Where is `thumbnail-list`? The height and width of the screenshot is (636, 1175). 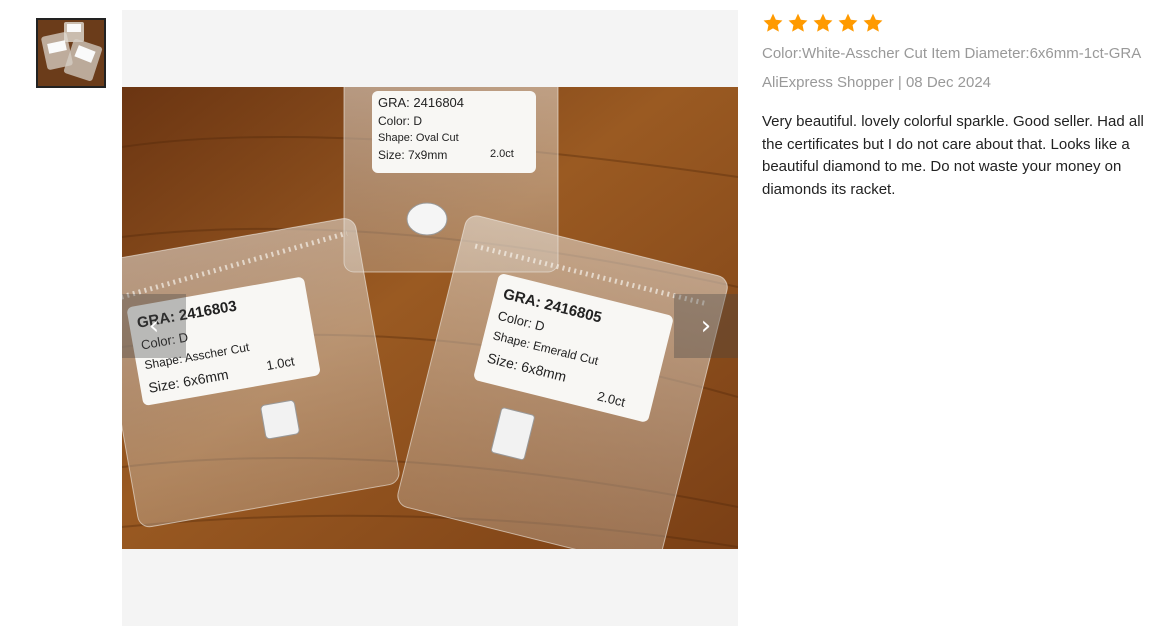
thumbnail-list is located at coordinates (71, 53).